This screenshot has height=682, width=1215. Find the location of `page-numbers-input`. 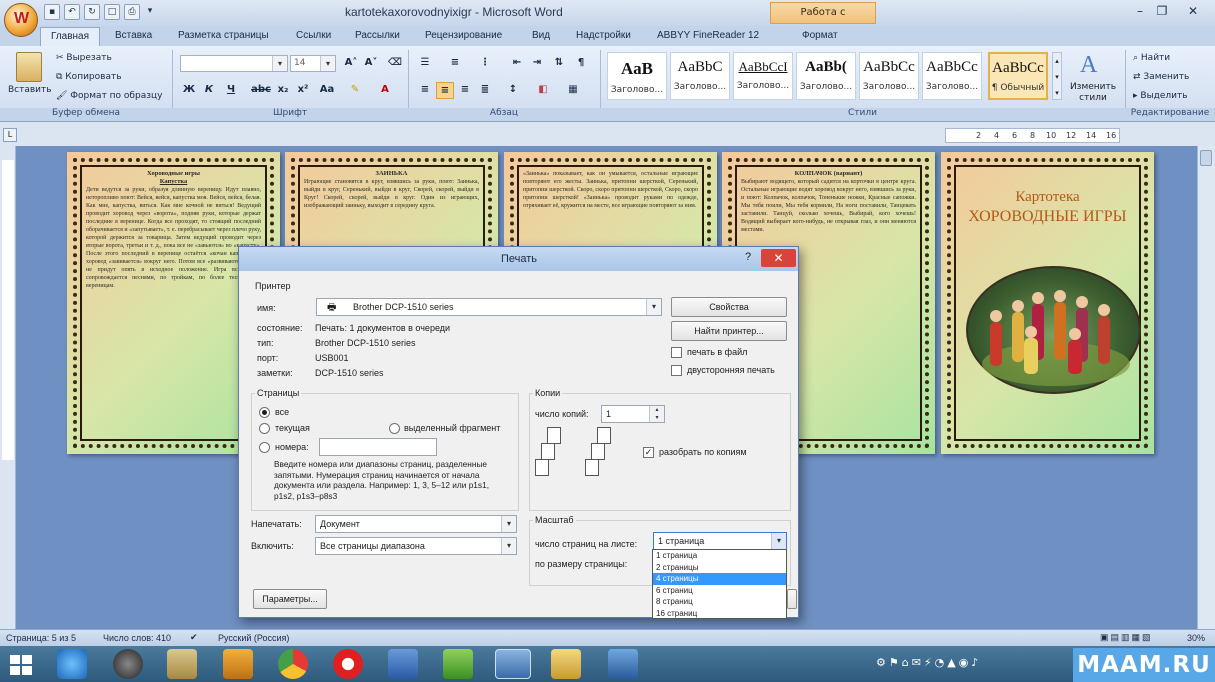

page-numbers-input is located at coordinates (378, 447).